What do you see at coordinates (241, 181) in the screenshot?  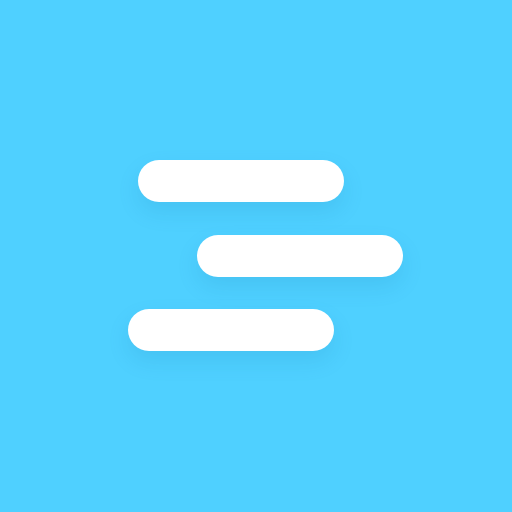 I see `icon-bar-top` at bounding box center [241, 181].